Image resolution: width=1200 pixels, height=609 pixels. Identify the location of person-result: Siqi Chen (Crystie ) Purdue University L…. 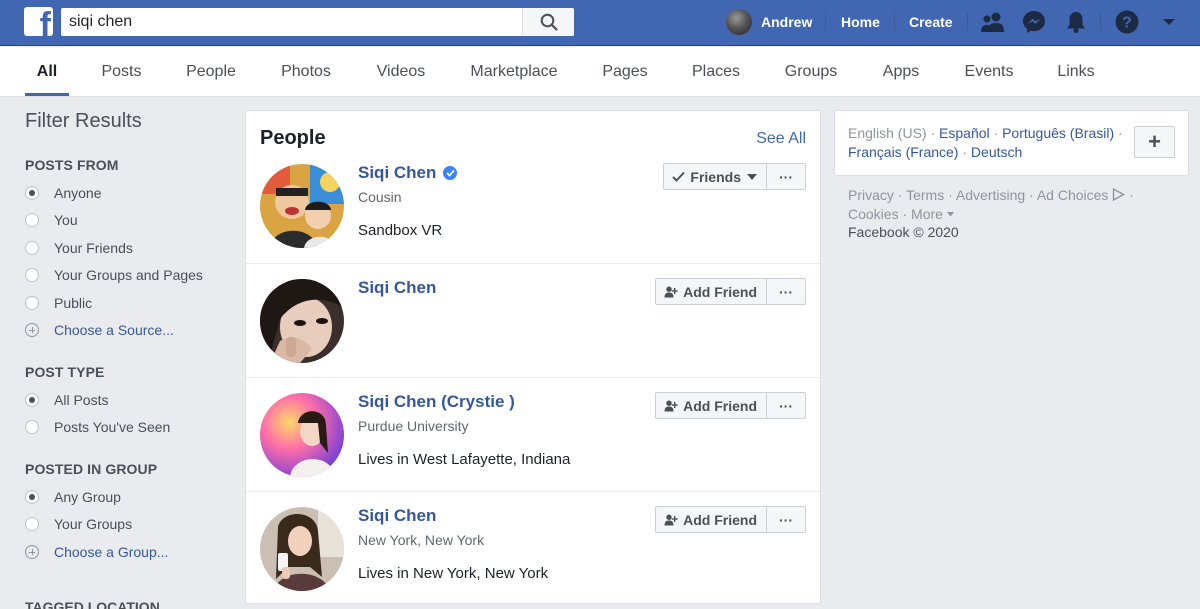
(533, 434).